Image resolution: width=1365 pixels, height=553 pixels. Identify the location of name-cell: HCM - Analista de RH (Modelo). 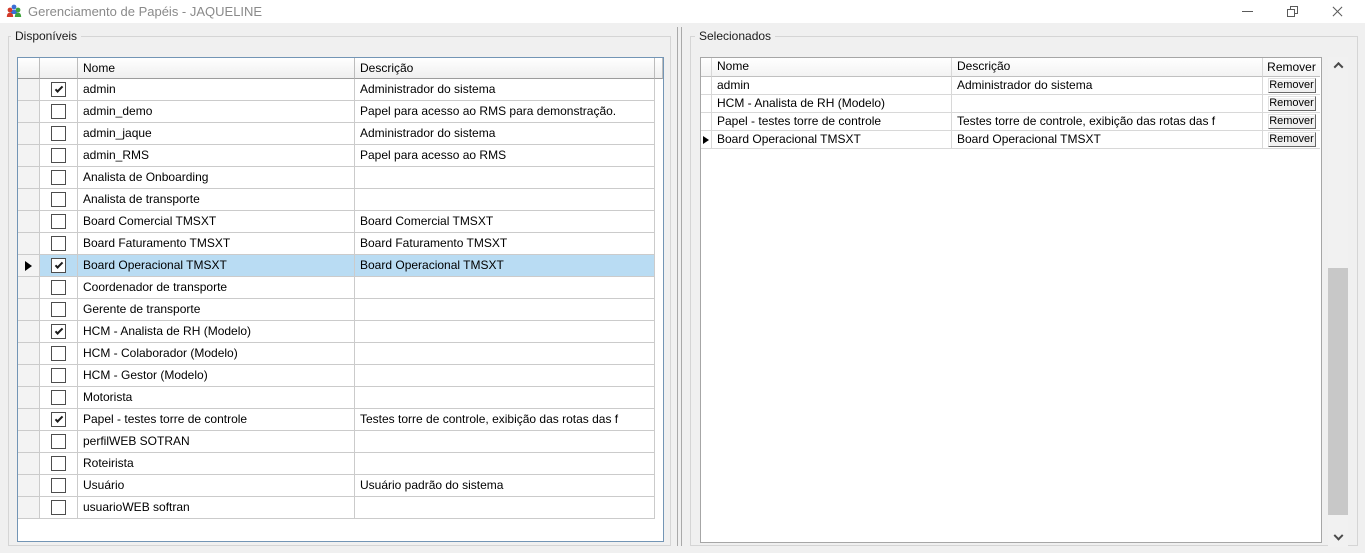
(216, 332).